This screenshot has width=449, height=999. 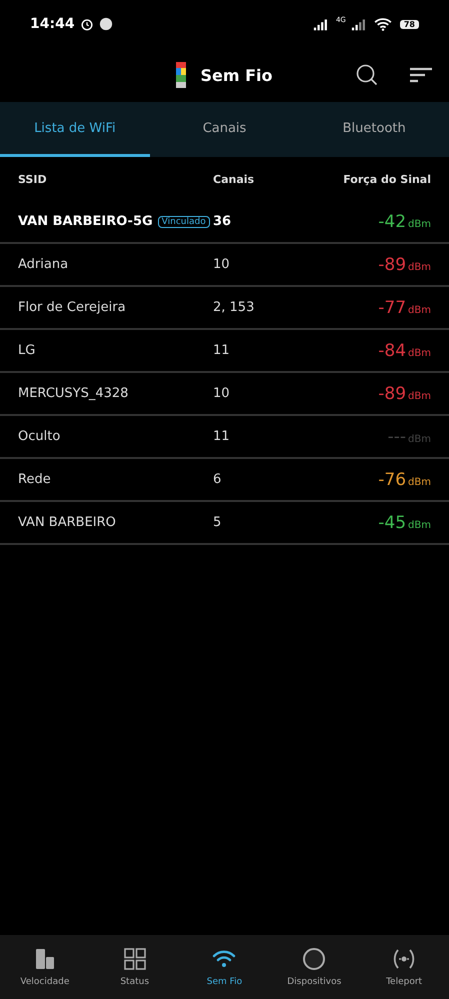 What do you see at coordinates (225, 129) in the screenshot?
I see `tab: Canais` at bounding box center [225, 129].